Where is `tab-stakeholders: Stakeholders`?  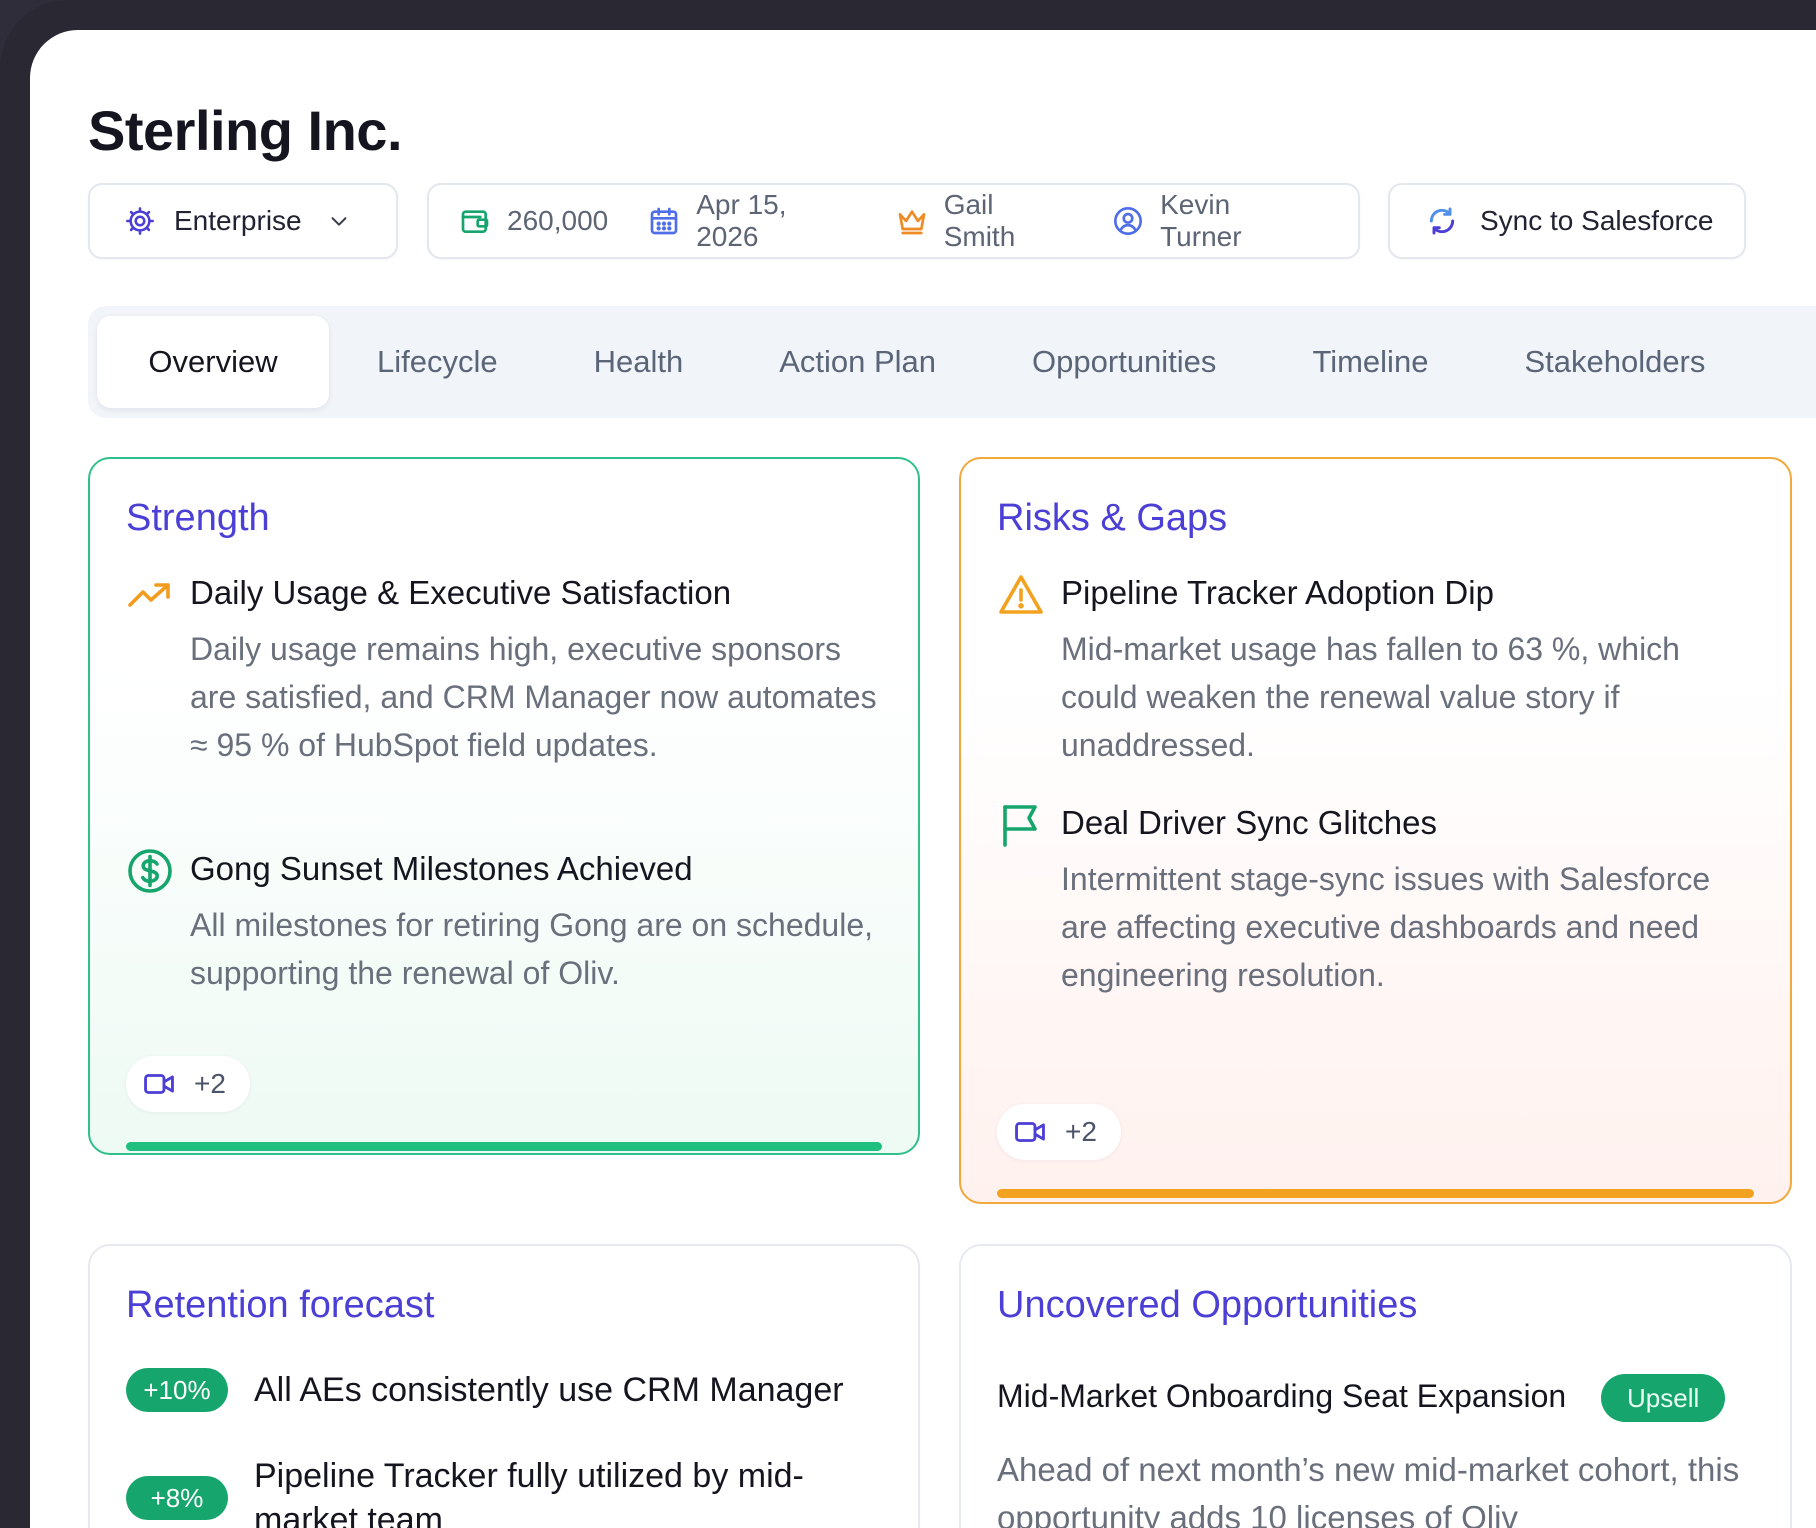
tab-stakeholders: Stakeholders is located at coordinates (1614, 362).